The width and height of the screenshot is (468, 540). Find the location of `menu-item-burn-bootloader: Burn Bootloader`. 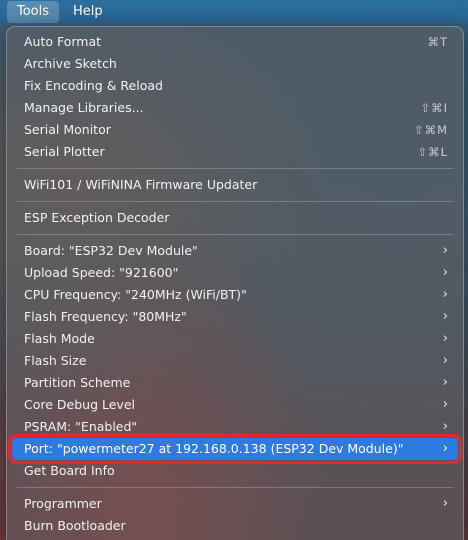

menu-item-burn-bootloader: Burn Bootloader is located at coordinates (235, 526).